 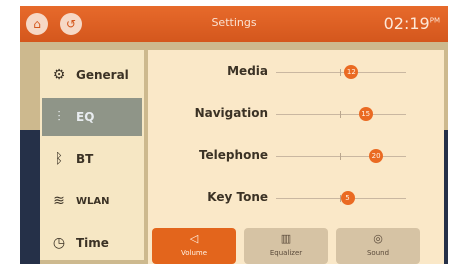 What do you see at coordinates (376, 156) in the screenshot?
I see `slider-knob: 20` at bounding box center [376, 156].